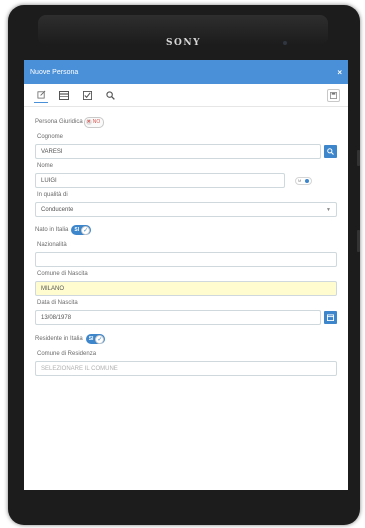 This screenshot has height=528, width=365. I want to click on volume-button, so click(358, 241).